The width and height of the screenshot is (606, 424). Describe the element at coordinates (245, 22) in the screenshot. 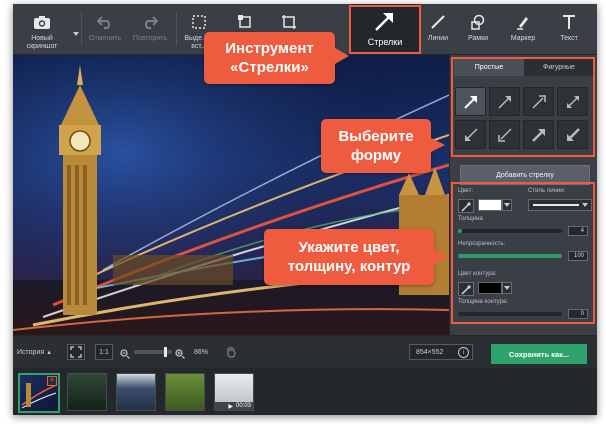

I see `crop-icon` at that location.